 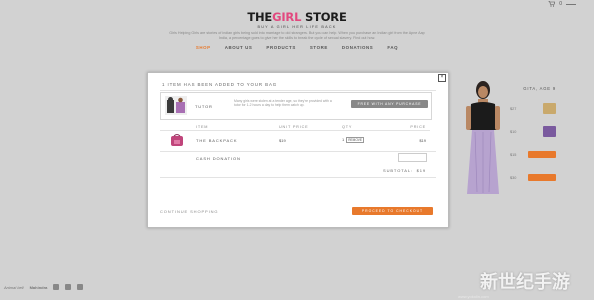 I want to click on gita-row: $10, so click(x=533, y=131).